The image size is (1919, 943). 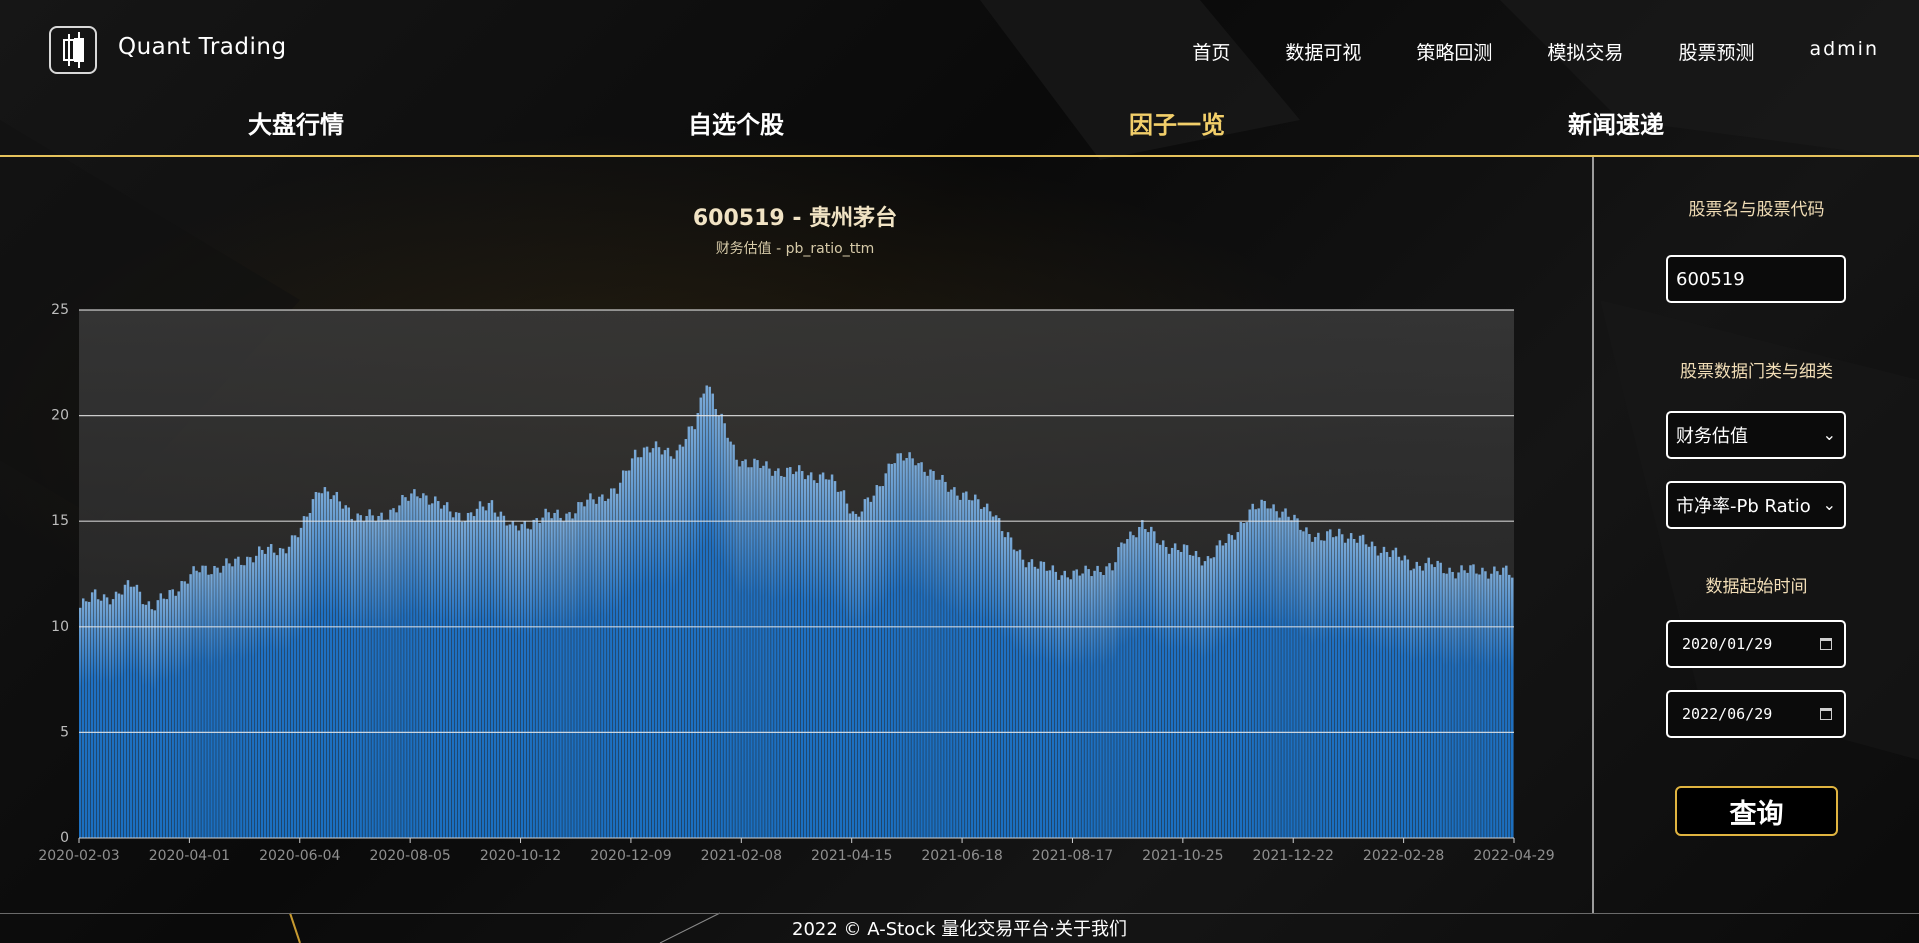 I want to click on tab-market: 大盘行情, so click(x=296, y=122).